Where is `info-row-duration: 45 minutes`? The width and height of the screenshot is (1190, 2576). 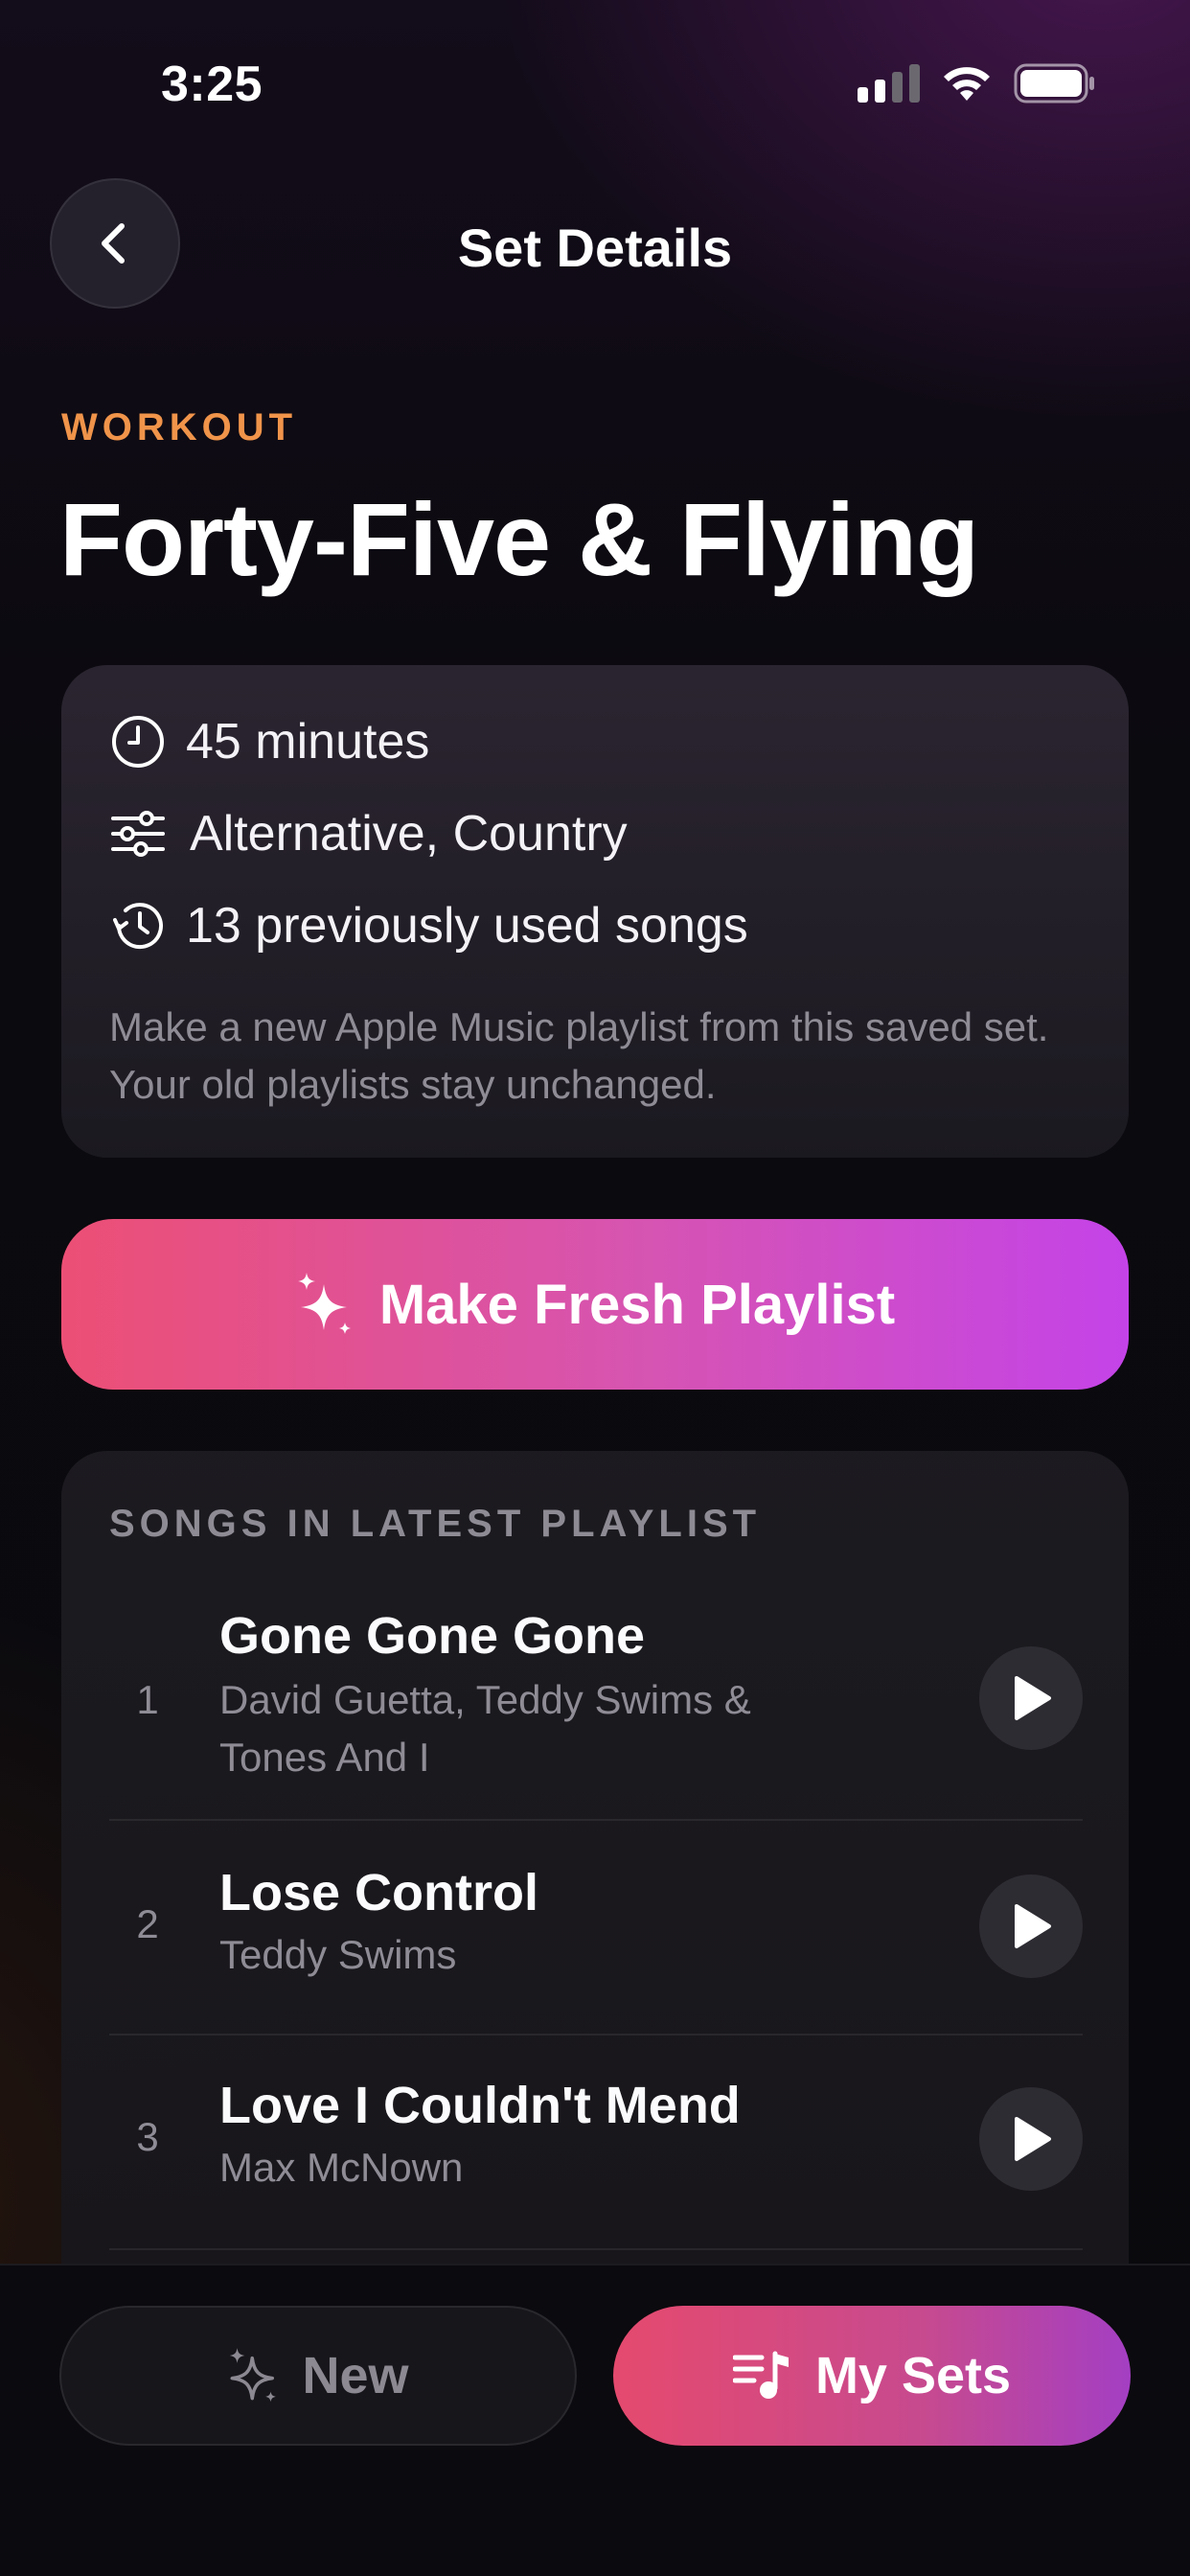
info-row-duration: 45 minutes is located at coordinates (269, 741).